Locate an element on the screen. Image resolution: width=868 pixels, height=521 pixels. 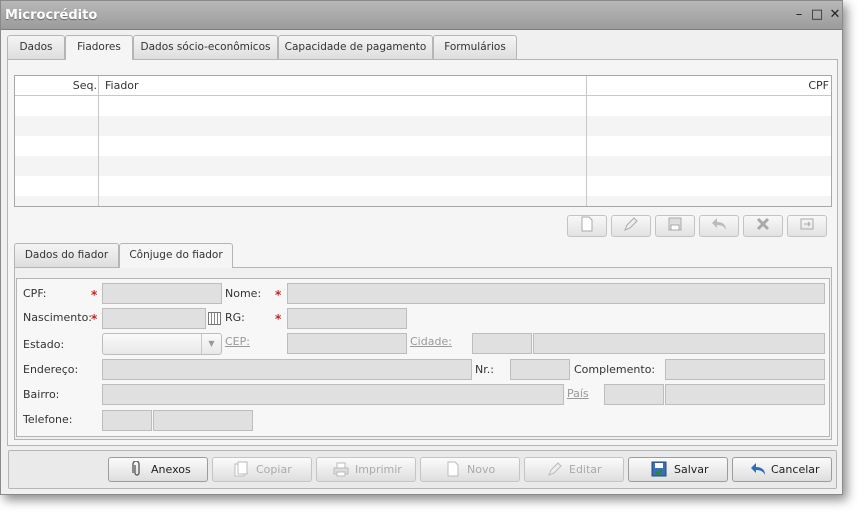
column-header-fiador: Fiador is located at coordinates (122, 86).